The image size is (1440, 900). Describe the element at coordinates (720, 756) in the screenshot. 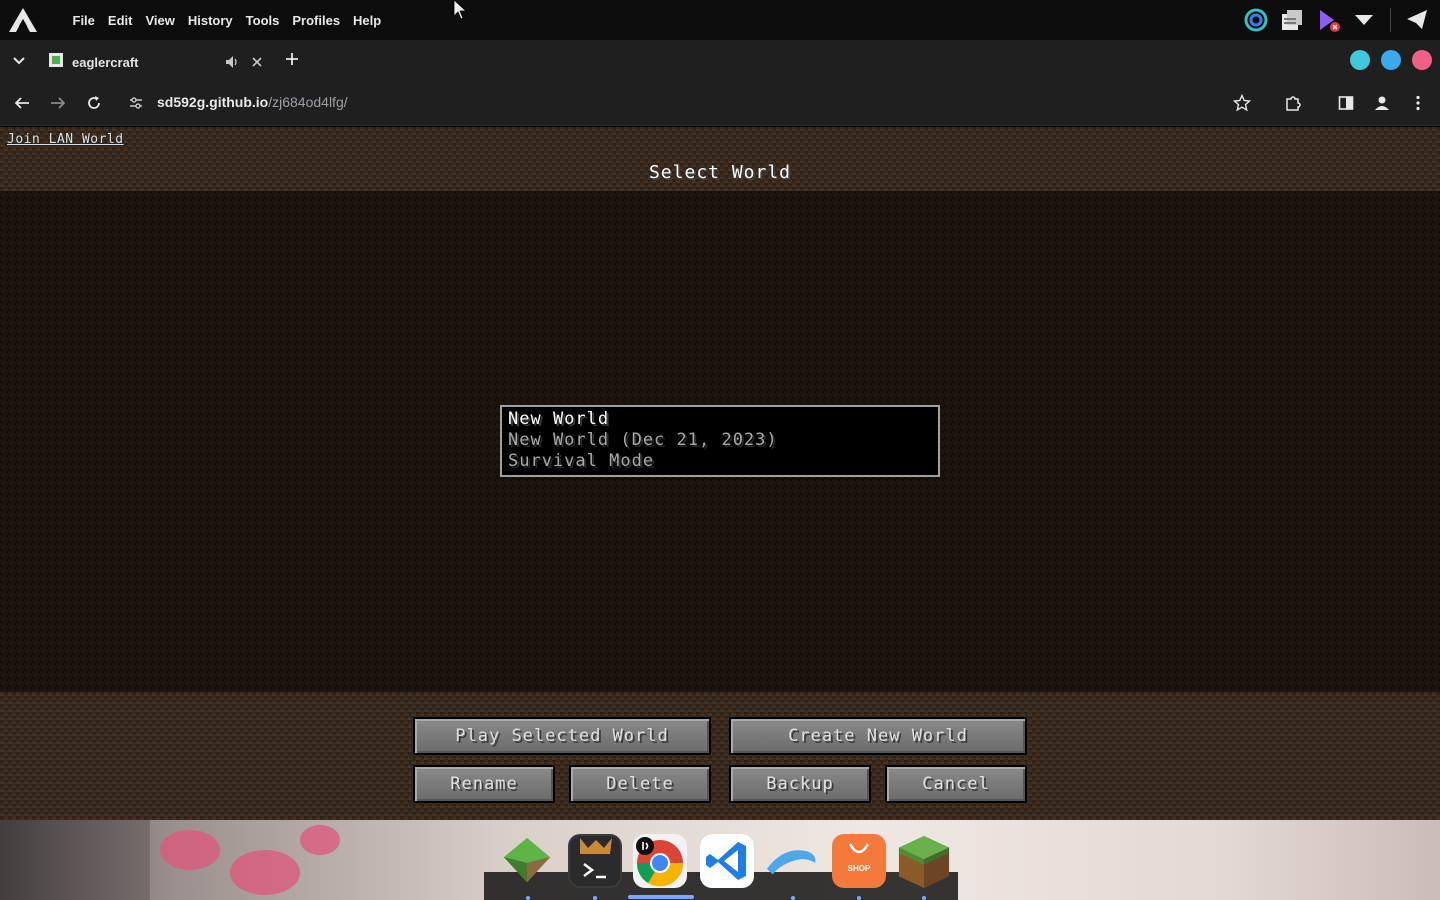

I see `footer-dirt-band` at that location.